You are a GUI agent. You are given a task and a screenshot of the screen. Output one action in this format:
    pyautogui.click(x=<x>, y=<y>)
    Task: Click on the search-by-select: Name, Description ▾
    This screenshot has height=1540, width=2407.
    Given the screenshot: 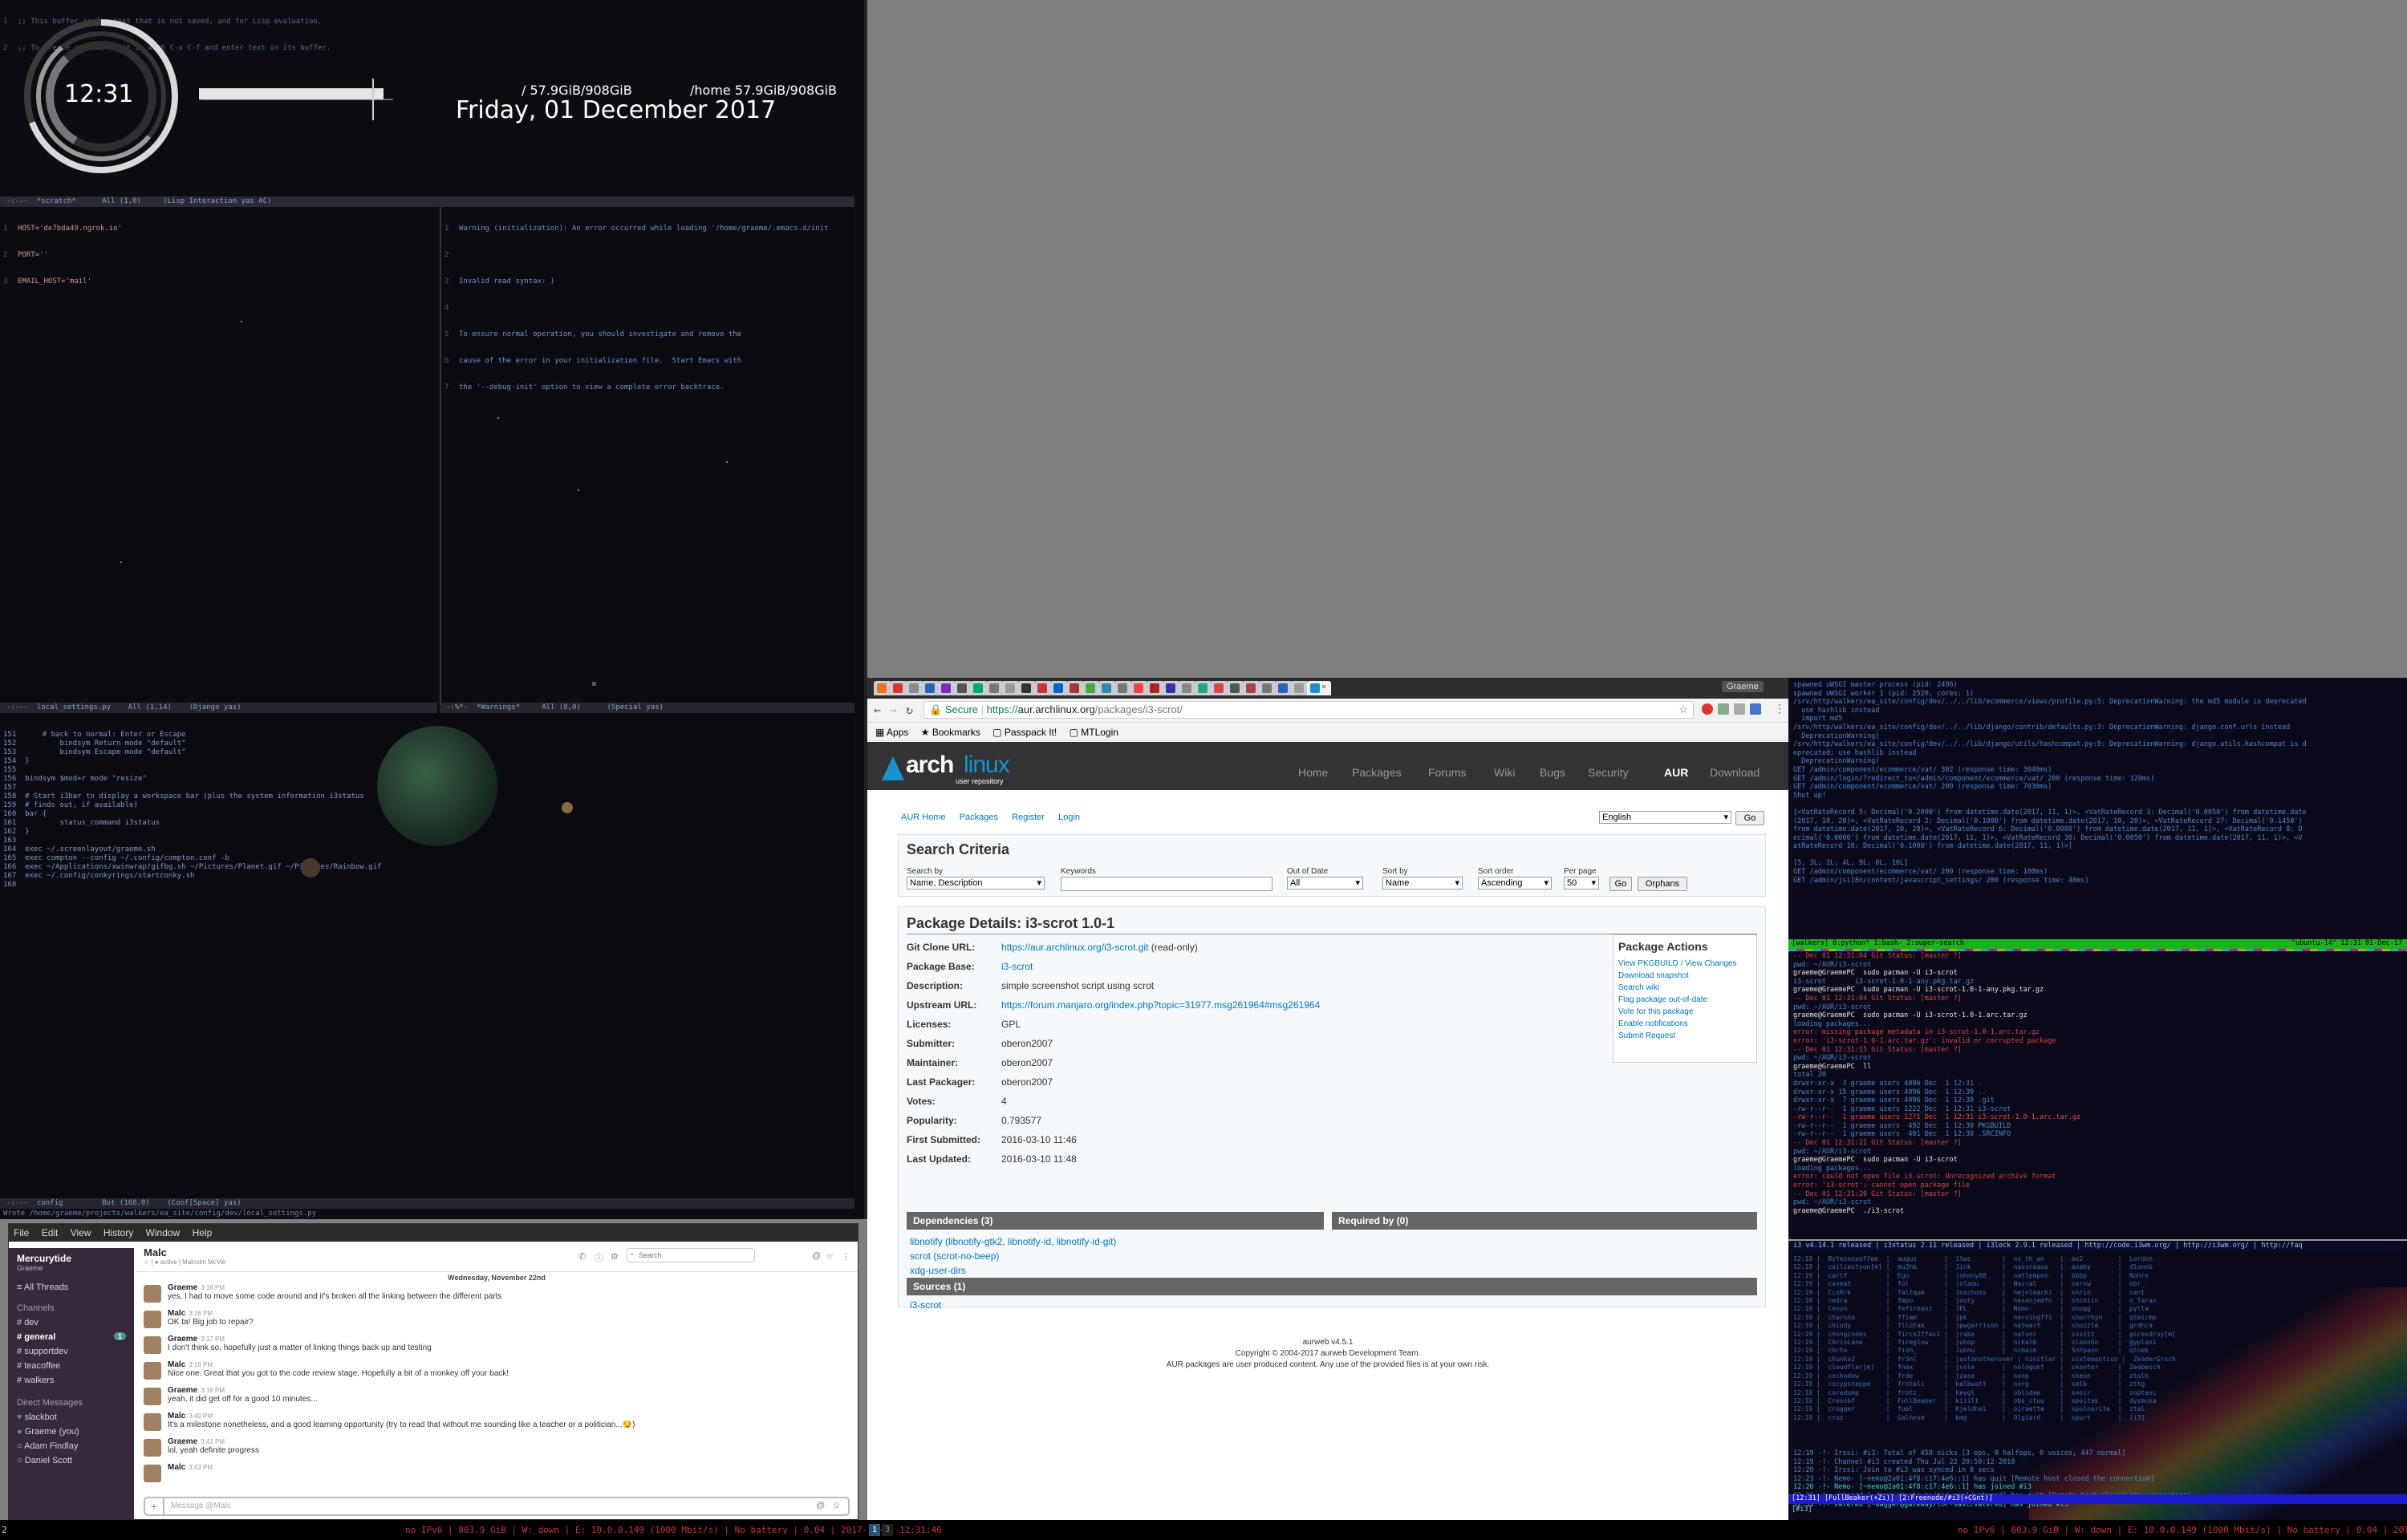 What is the action you would take?
    pyautogui.click(x=976, y=883)
    